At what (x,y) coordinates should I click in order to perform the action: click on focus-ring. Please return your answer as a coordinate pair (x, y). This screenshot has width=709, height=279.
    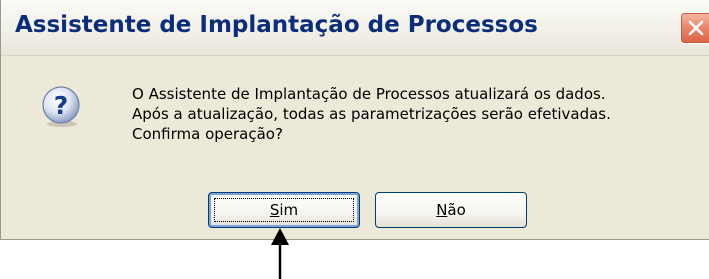
    Looking at the image, I should click on (284, 210).